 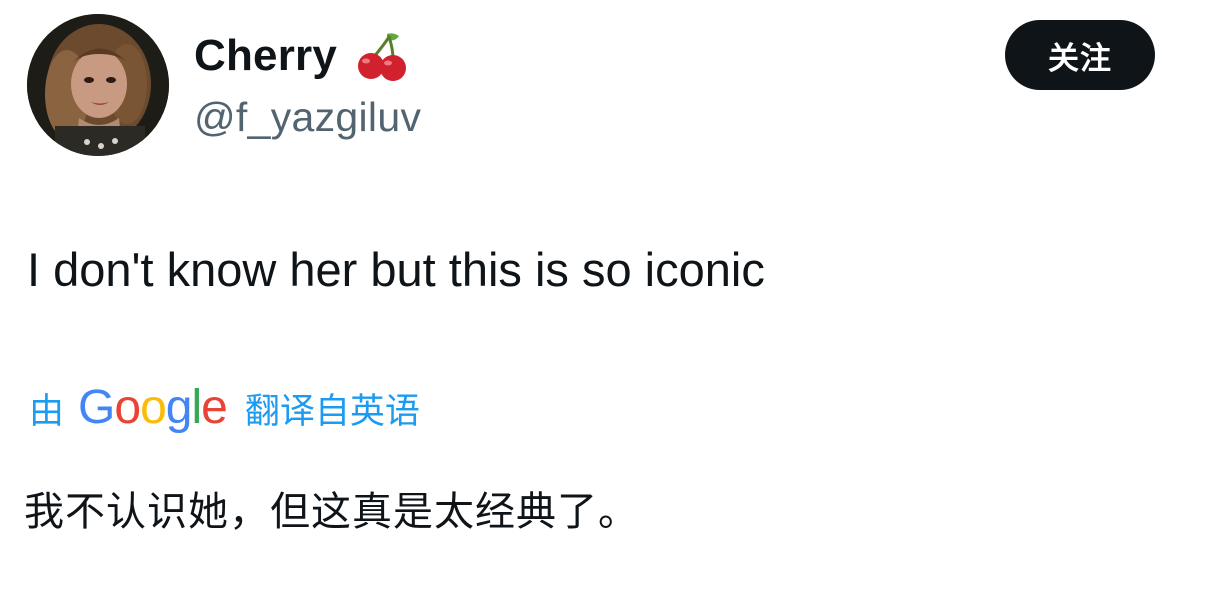 What do you see at coordinates (332, 411) in the screenshot?
I see `translation-suffix: 翻译自英语` at bounding box center [332, 411].